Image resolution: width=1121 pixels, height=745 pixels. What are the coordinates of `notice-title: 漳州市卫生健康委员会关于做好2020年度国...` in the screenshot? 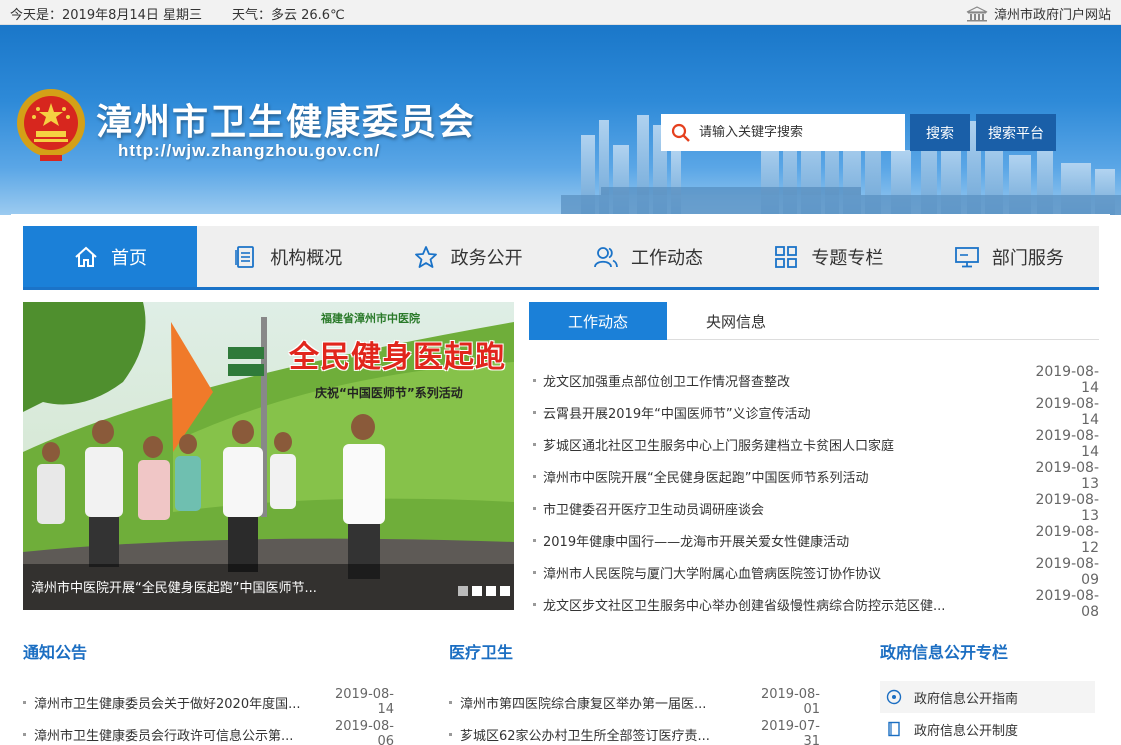 It's located at (179, 702).